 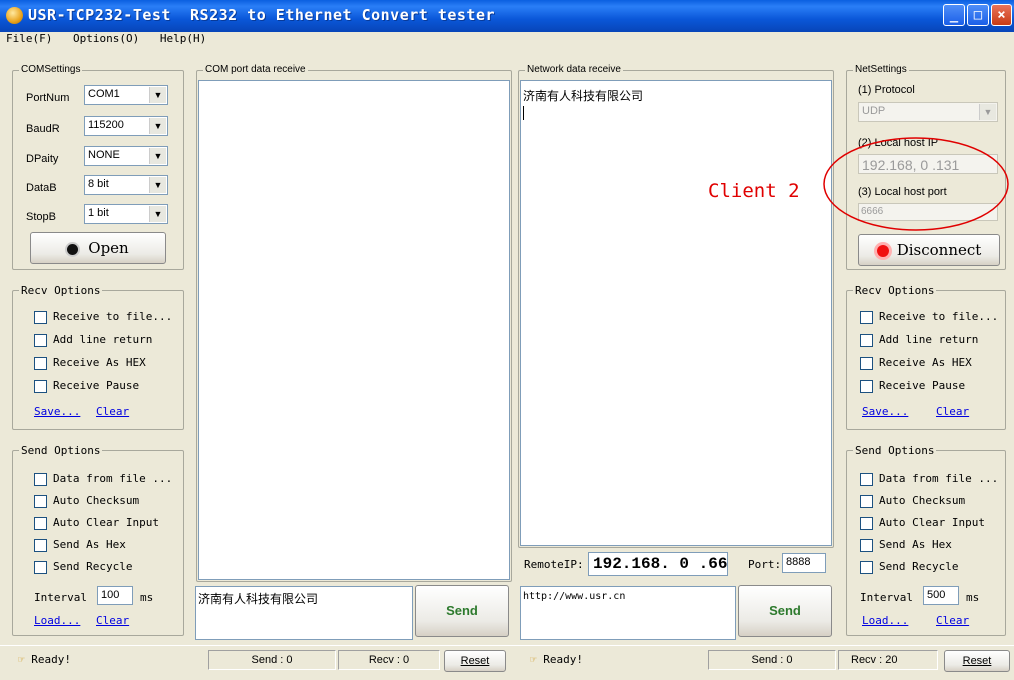 What do you see at coordinates (919, 340) in the screenshot?
I see `right-add-line-return-checkbox: Add line return` at bounding box center [919, 340].